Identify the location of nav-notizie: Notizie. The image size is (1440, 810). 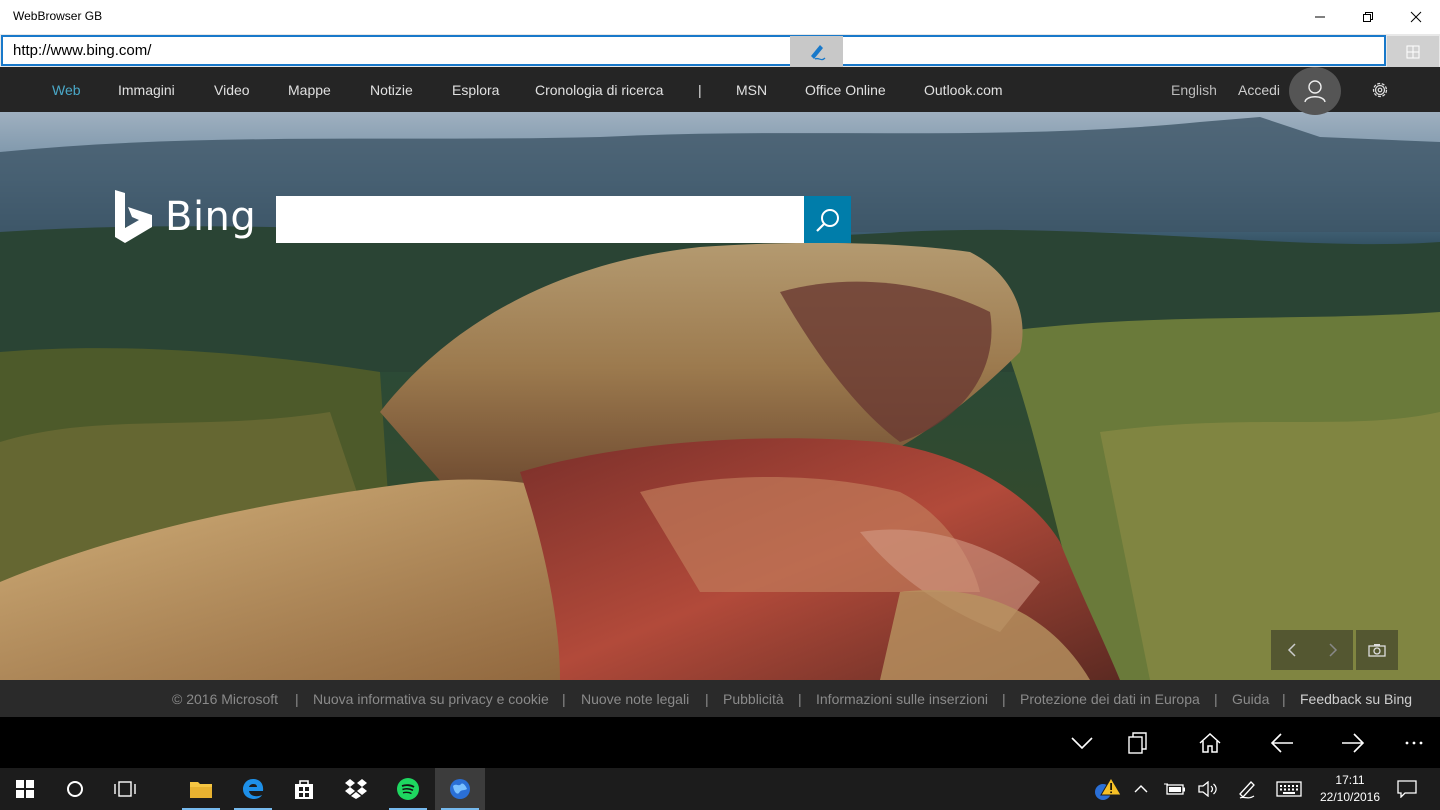
(391, 90).